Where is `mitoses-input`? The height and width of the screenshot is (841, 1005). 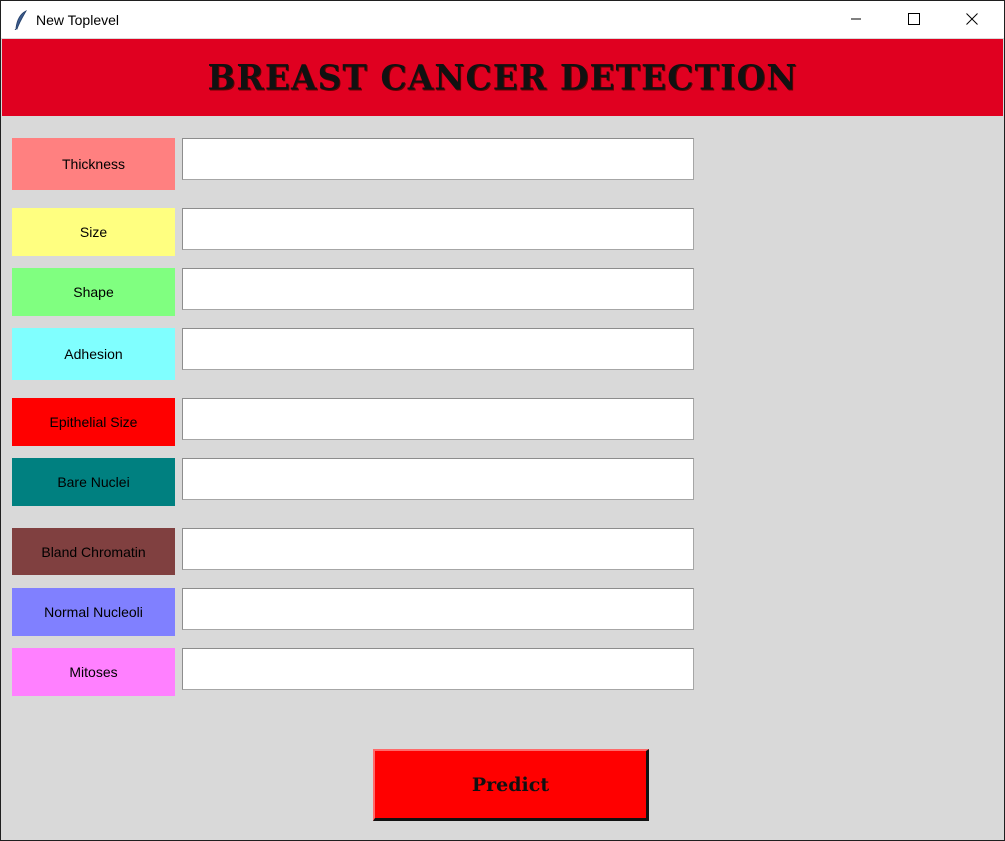
mitoses-input is located at coordinates (438, 669).